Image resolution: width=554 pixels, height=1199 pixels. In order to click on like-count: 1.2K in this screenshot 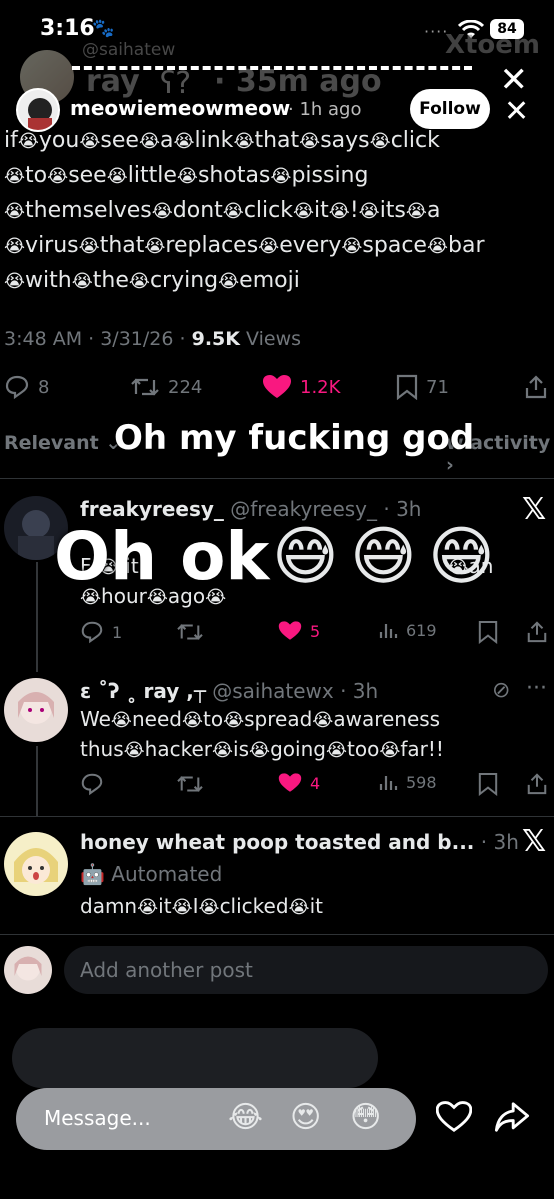, I will do `click(320, 387)`.